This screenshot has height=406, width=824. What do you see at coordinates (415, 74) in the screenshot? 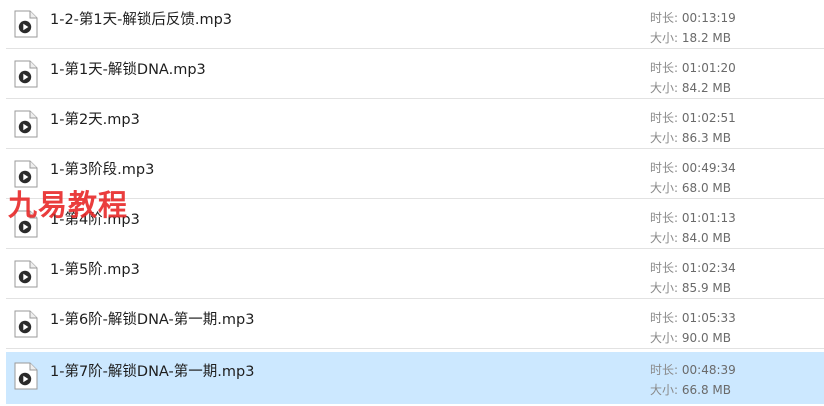
I see `file-row-2: 1-第1天-解锁DNA.mp3 时长: 01:01:20 大小: 84.2 MB` at bounding box center [415, 74].